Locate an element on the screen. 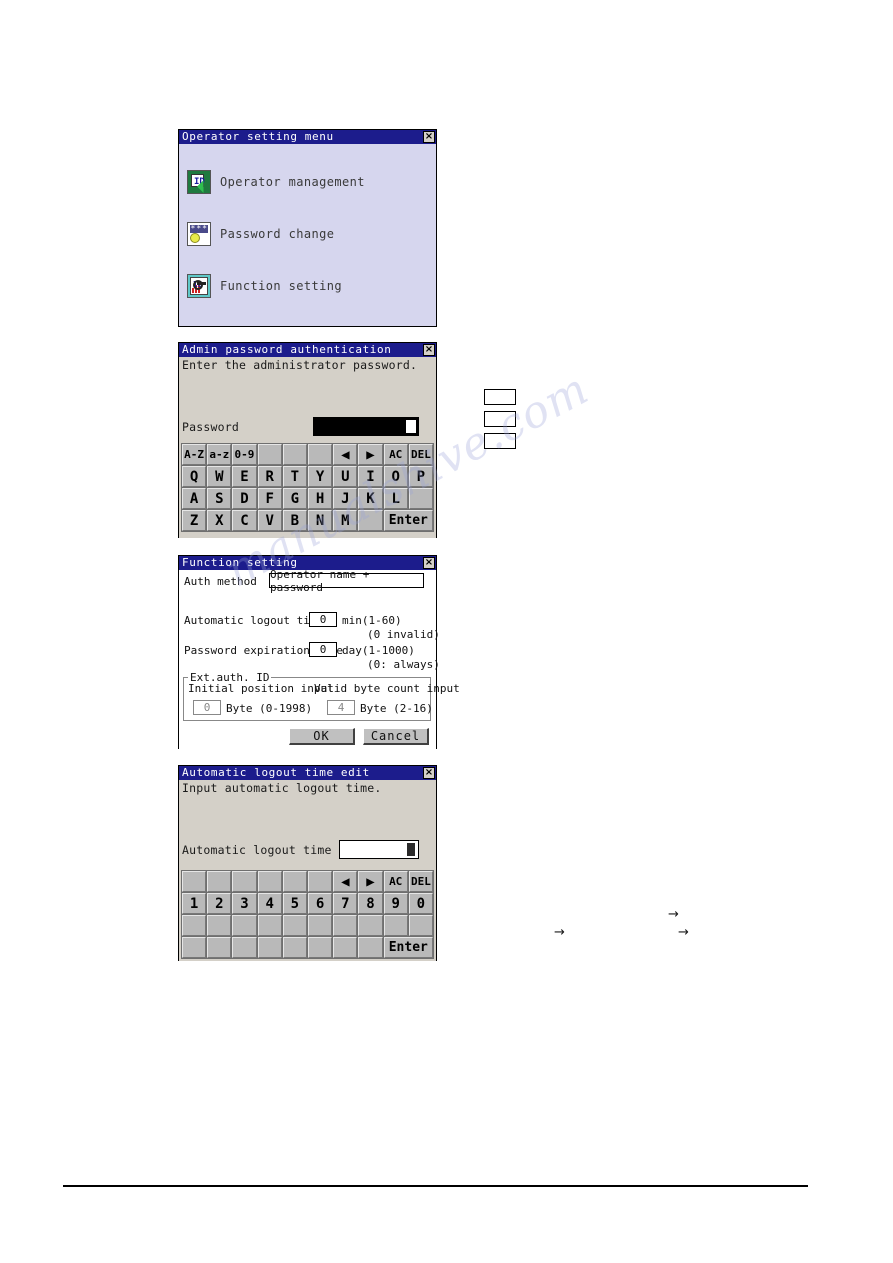 The image size is (893, 1263). keyboard-key-2: 2 is located at coordinates (219, 903).